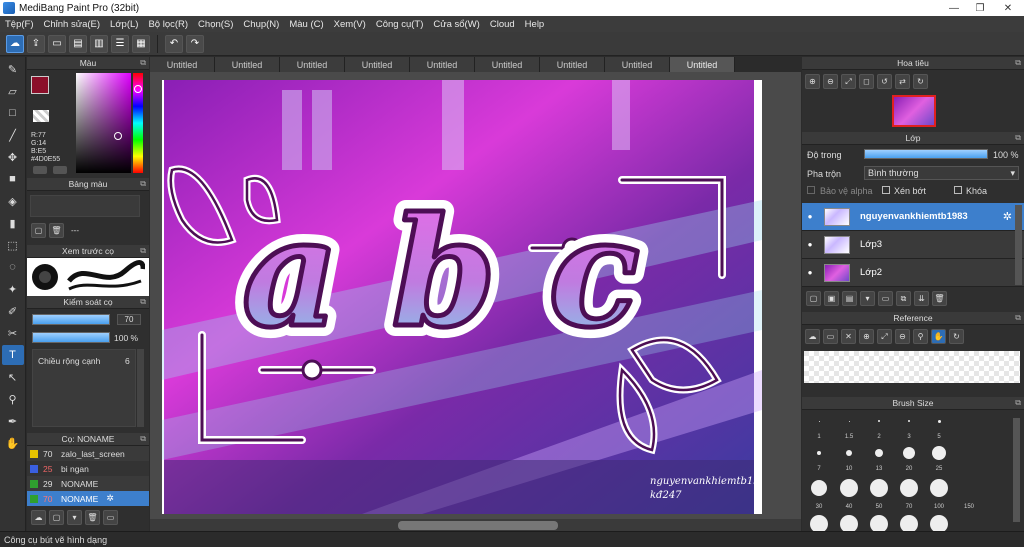 Image resolution: width=1024 pixels, height=547 pixels. I want to click on saturation-value-picker, so click(103, 123).